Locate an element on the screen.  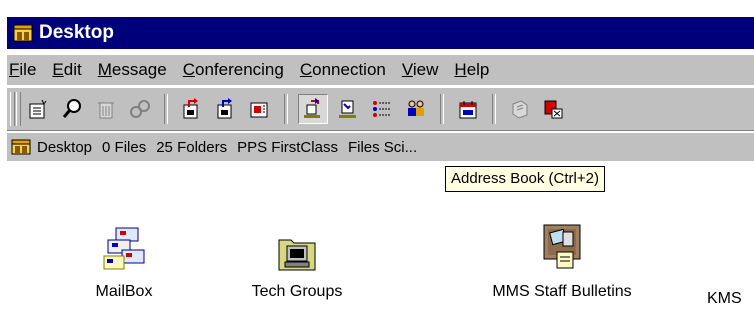
mailbox-icon is located at coordinates (124, 248).